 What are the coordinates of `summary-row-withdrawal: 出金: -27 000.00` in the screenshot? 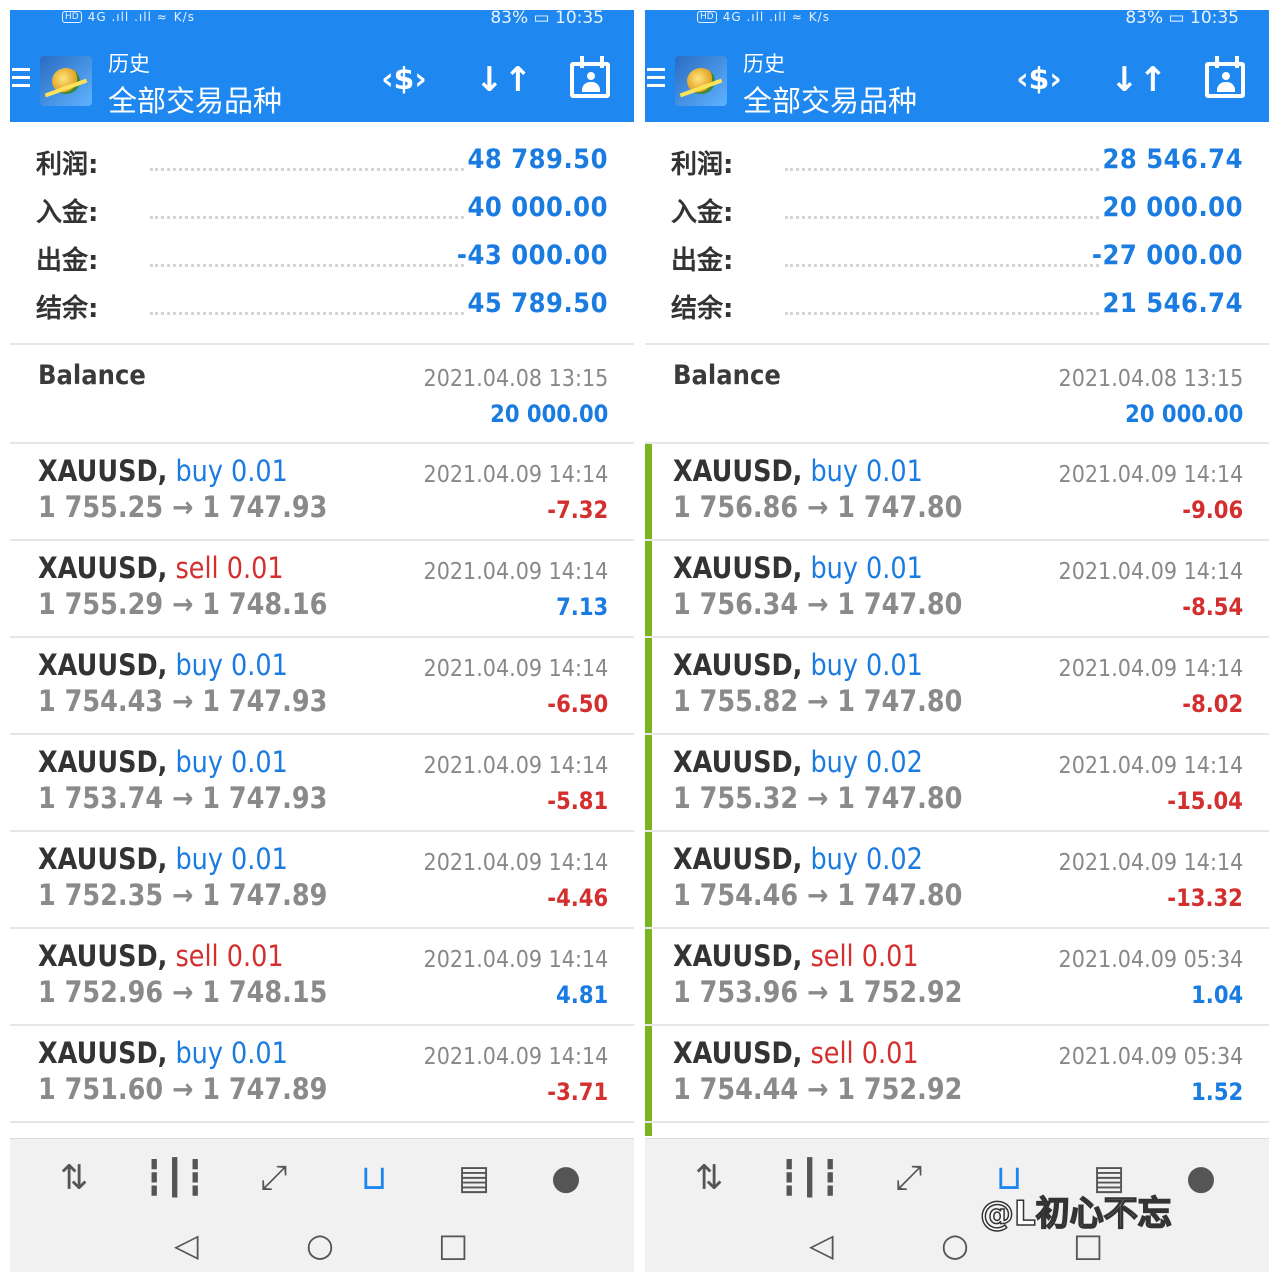 It's located at (957, 258).